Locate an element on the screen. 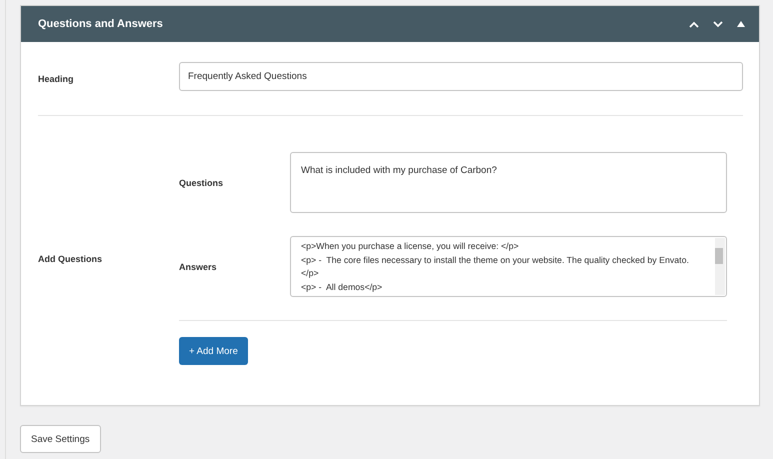 Image resolution: width=773 pixels, height=459 pixels. field-label: Heading is located at coordinates (56, 79).